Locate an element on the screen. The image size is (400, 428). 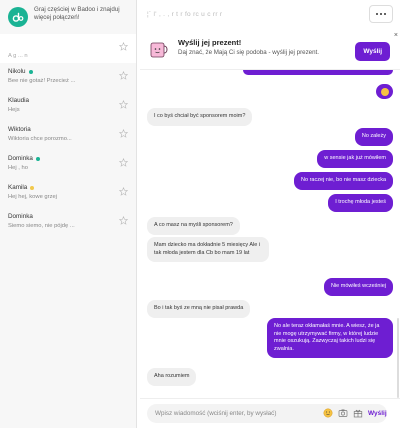
contact-preview: Hej hej, kowe grzej is located at coordinates (32, 197).